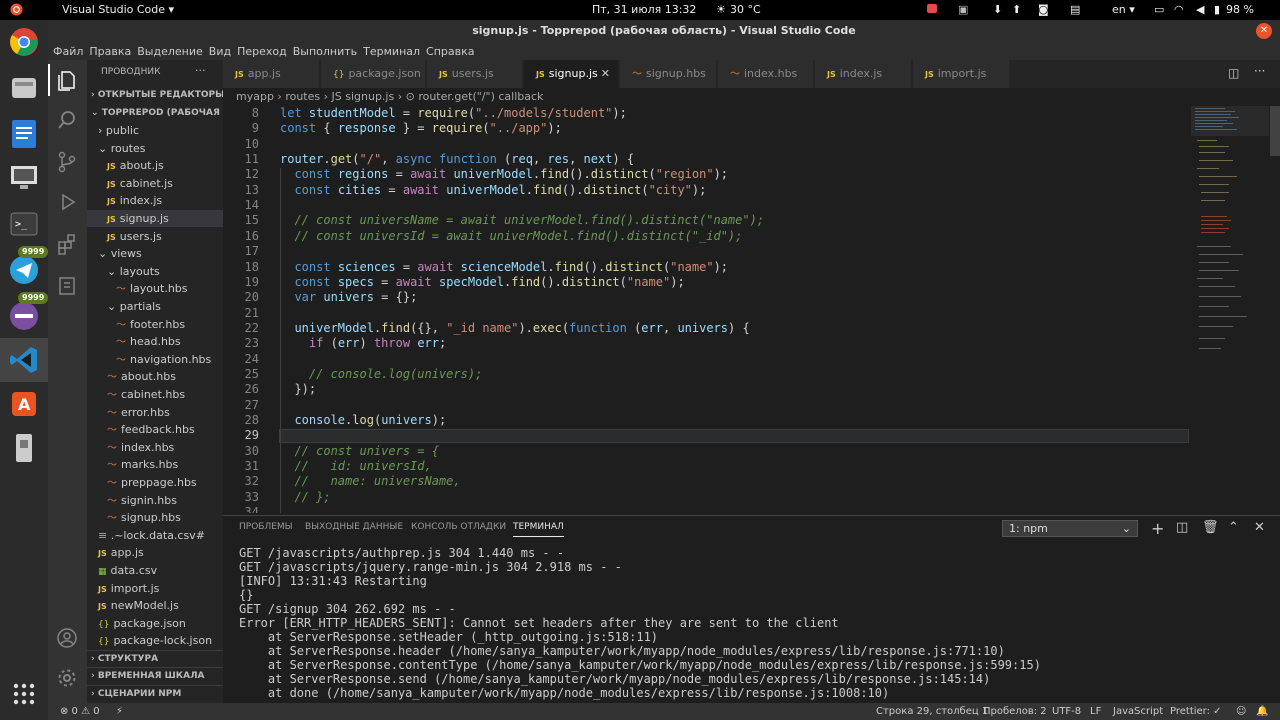 Image resolution: width=1280 pixels, height=720 pixels. I want to click on file-item: JS signup.js, so click(155, 218).